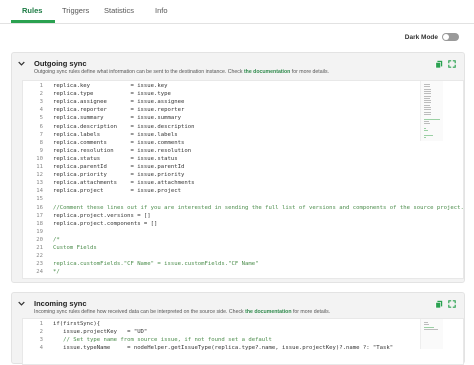 The image size is (474, 365). I want to click on tab-bar: Rules Triggers Statistics Info, so click(237, 12).